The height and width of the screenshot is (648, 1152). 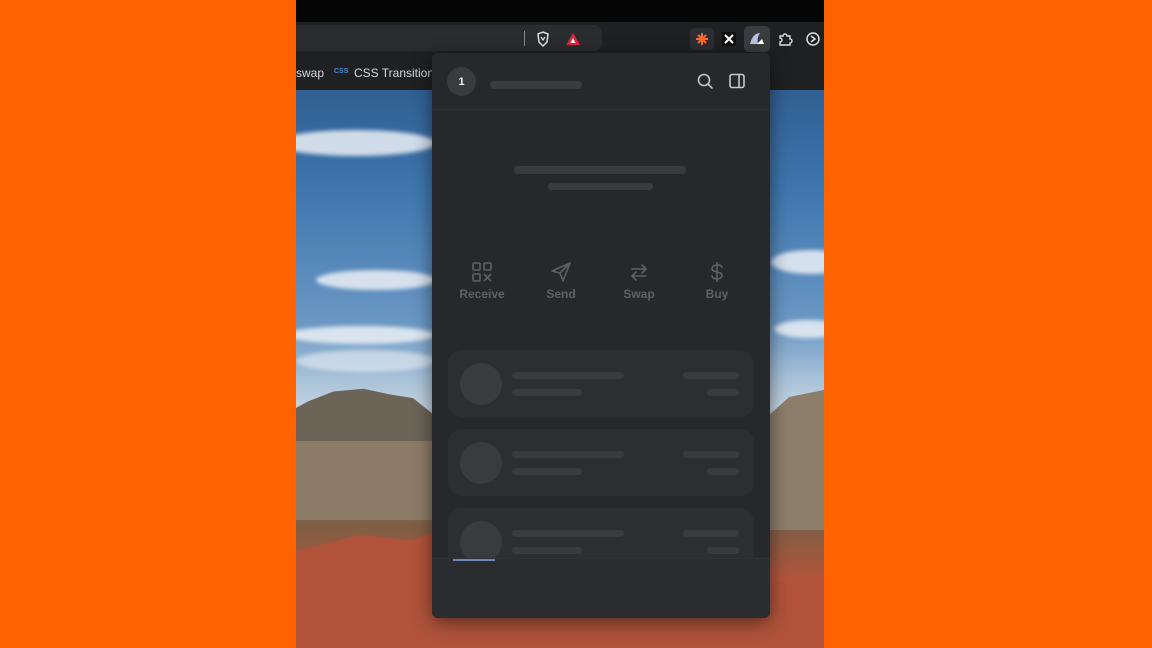 I want to click on triangle-alert-icon, so click(x=573, y=39).